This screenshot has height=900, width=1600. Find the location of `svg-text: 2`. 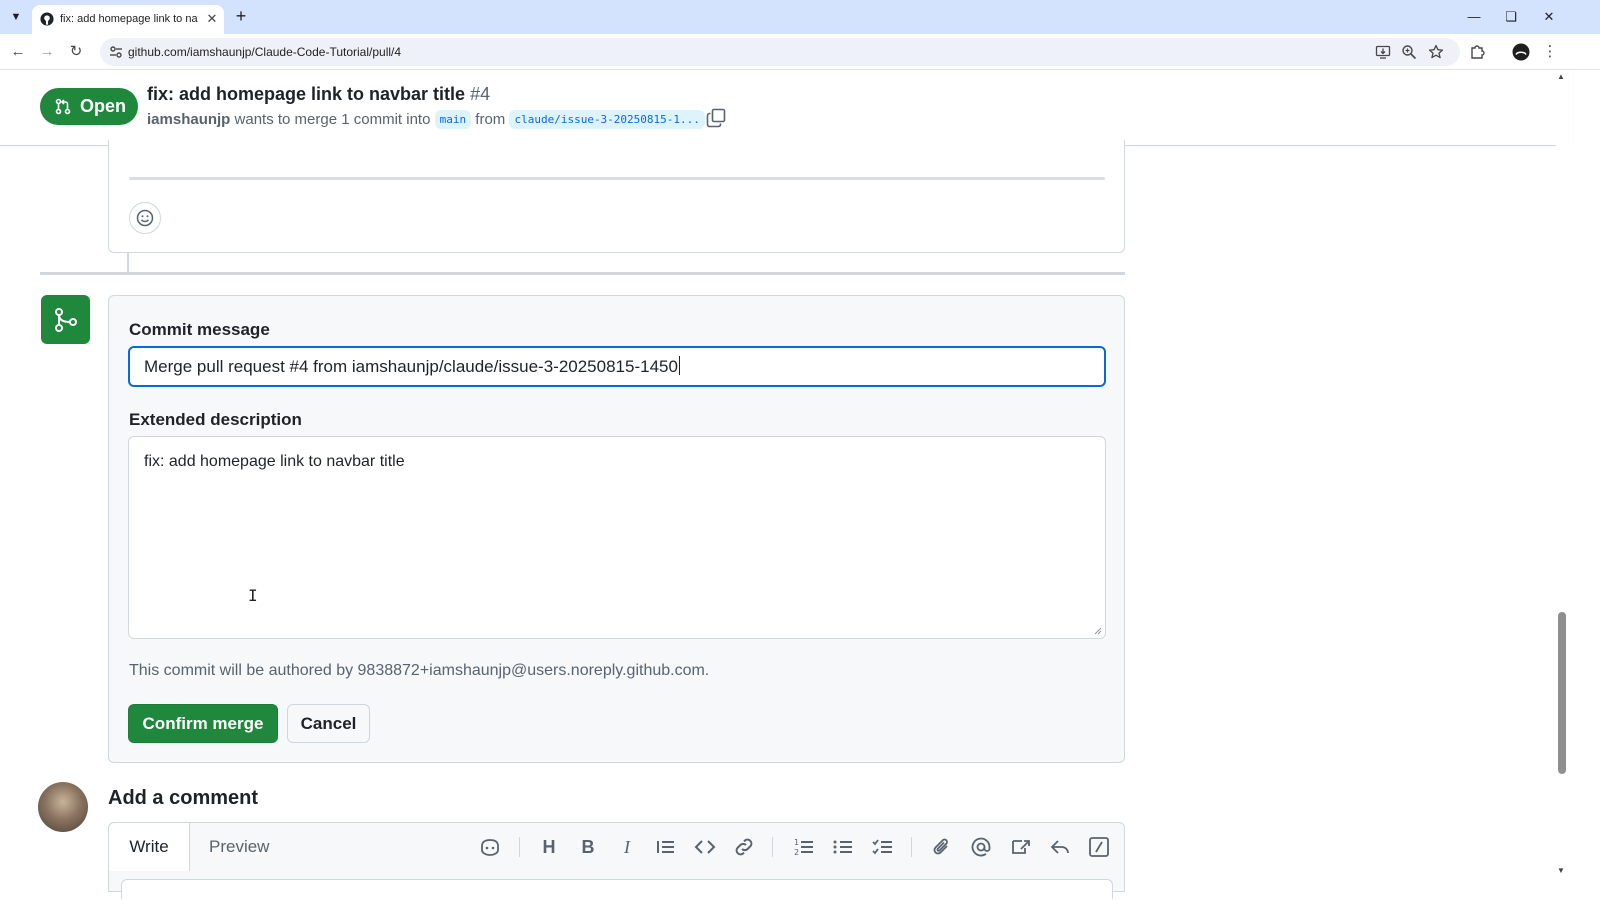

svg-text: 2 is located at coordinates (796, 852).